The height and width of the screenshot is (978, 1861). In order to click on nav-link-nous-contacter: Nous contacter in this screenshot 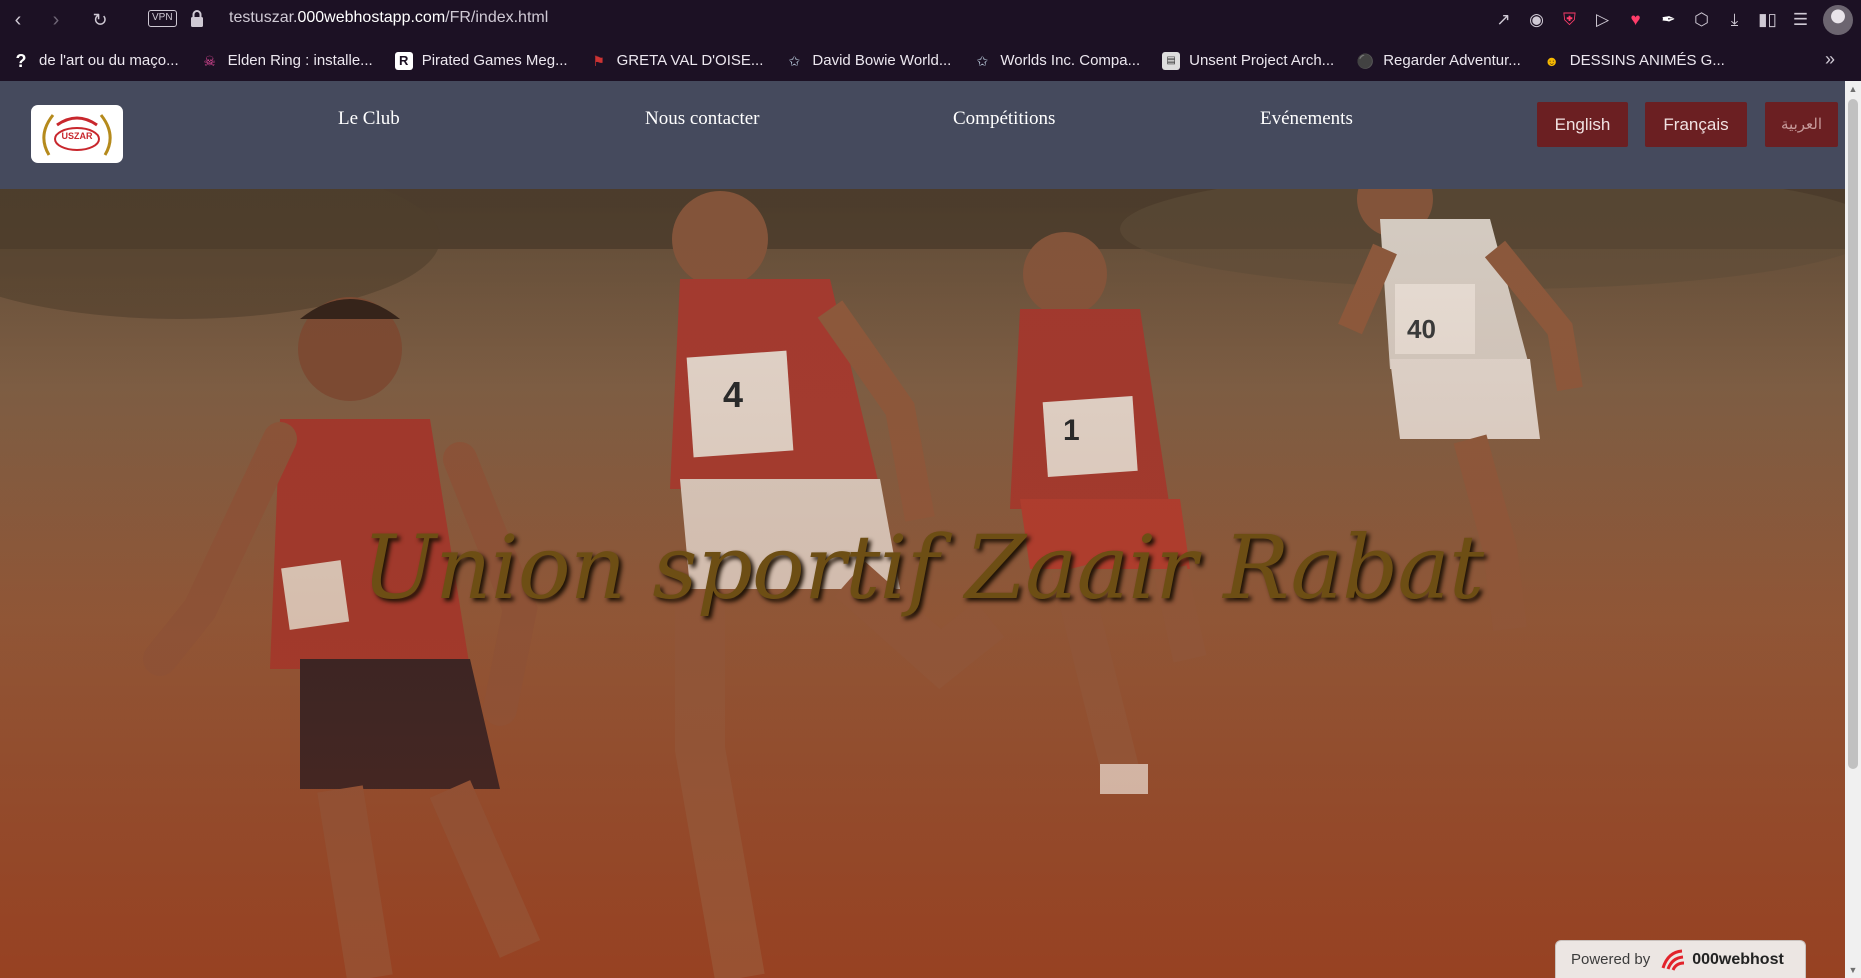, I will do `click(702, 119)`.